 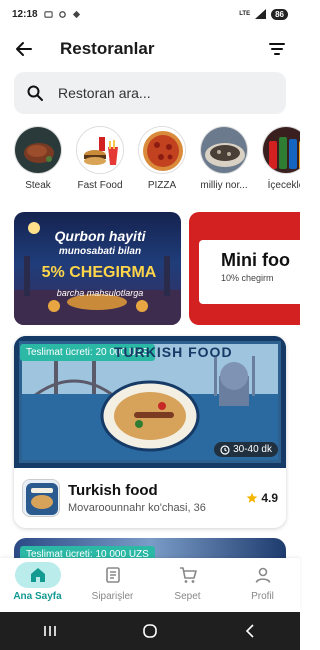 I want to click on recent-apps-icon, so click(x=50, y=631).